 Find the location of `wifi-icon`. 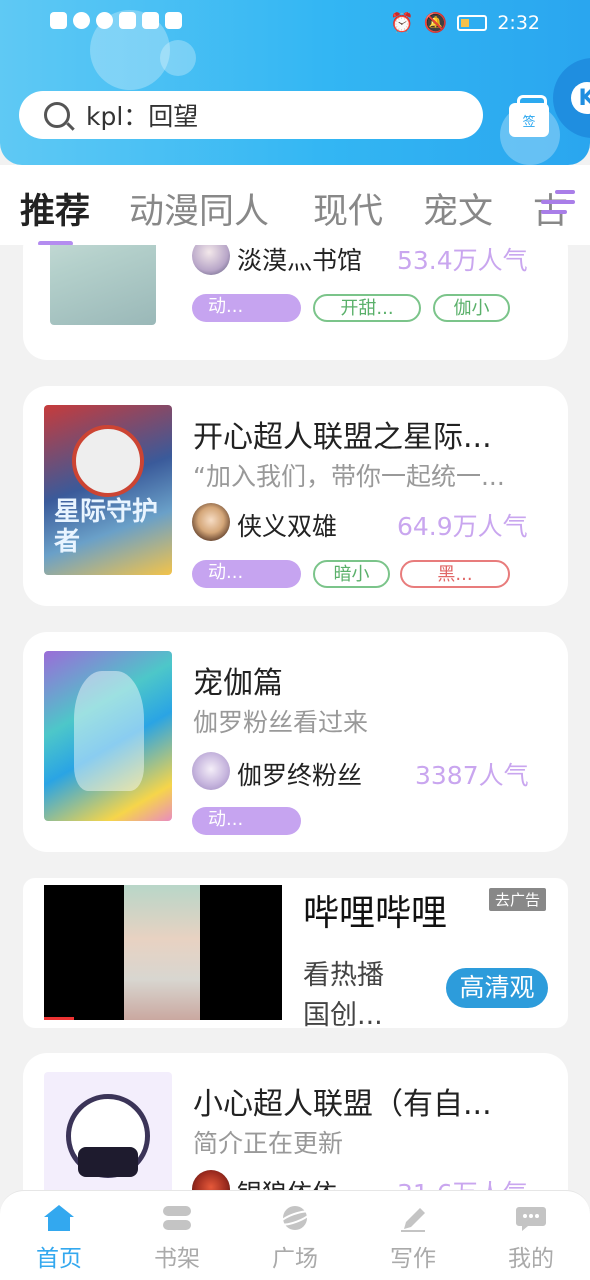

wifi-icon is located at coordinates (81, 20).